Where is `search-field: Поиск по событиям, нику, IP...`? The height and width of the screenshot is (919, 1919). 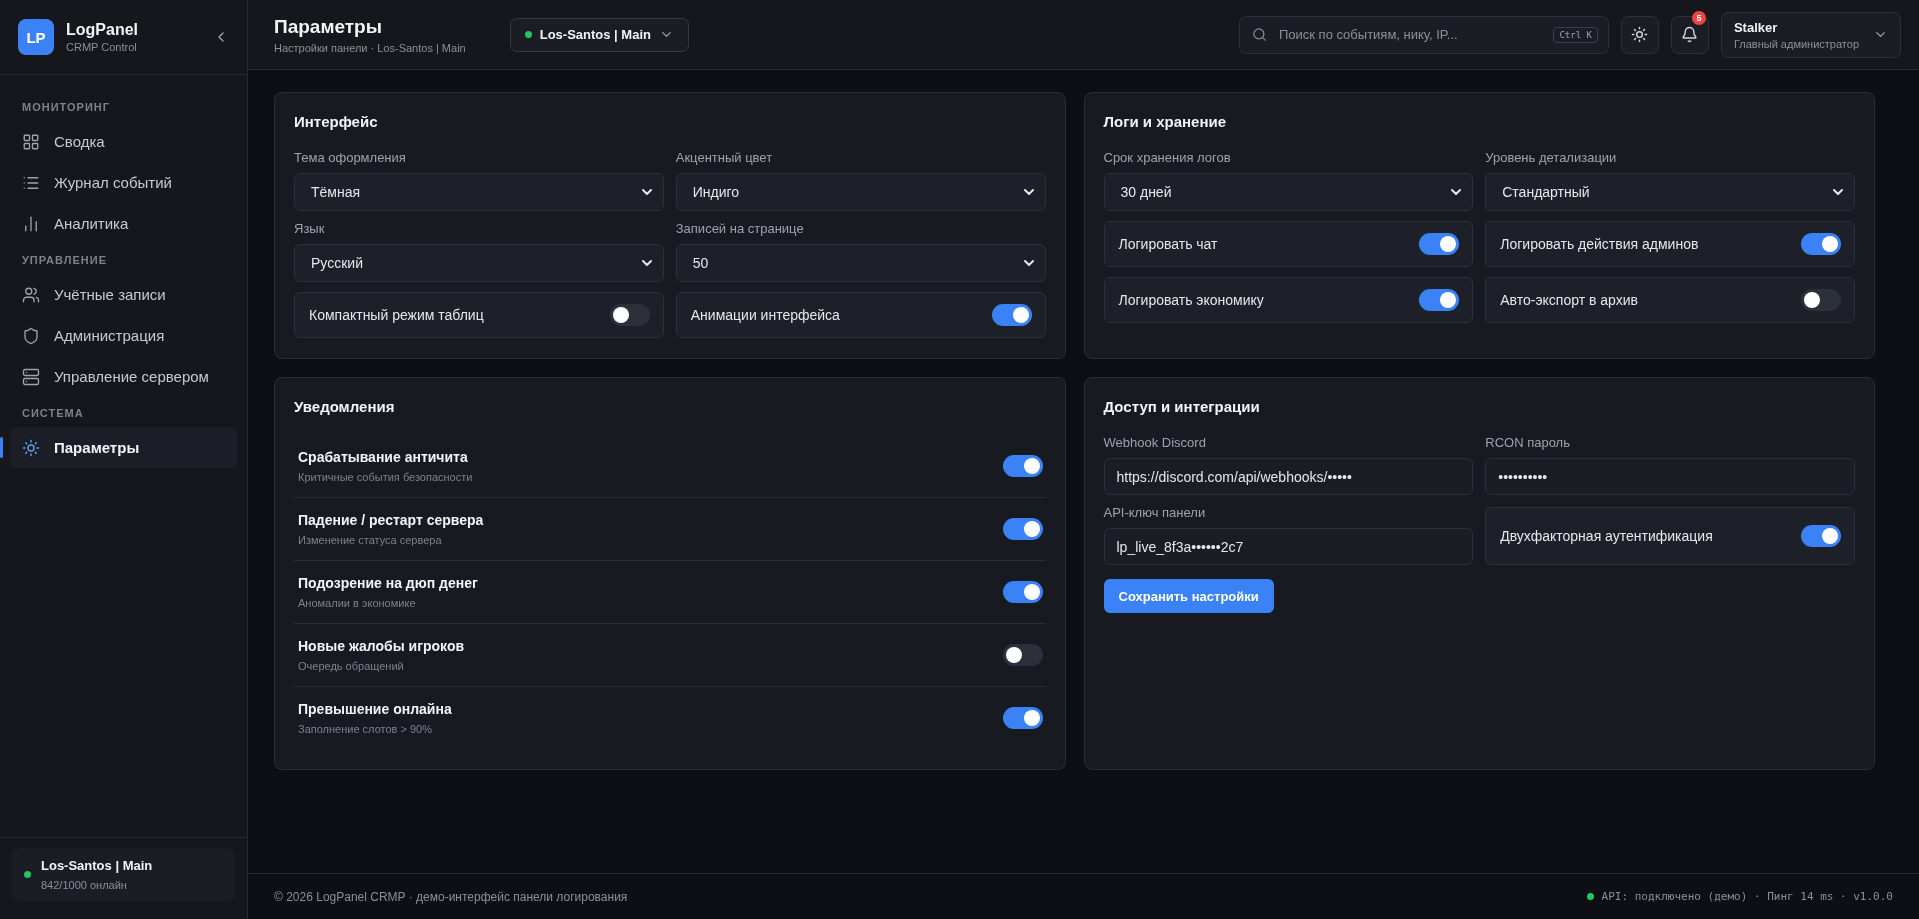 search-field: Поиск по событиям, нику, IP... is located at coordinates (1410, 34).